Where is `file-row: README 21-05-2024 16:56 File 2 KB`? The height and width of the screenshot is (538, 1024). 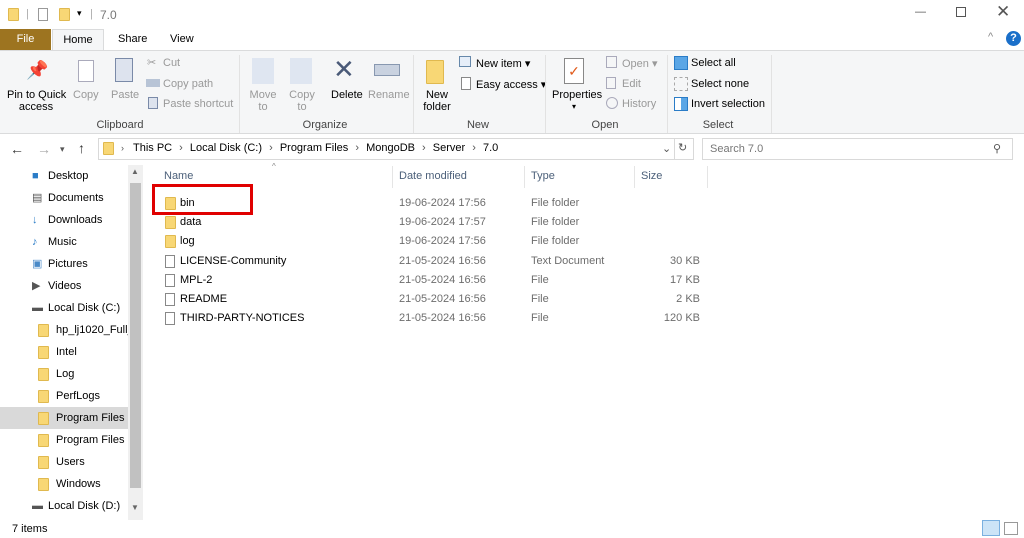
file-row: README 21-05-2024 16:56 File 2 KB is located at coordinates (430, 299).